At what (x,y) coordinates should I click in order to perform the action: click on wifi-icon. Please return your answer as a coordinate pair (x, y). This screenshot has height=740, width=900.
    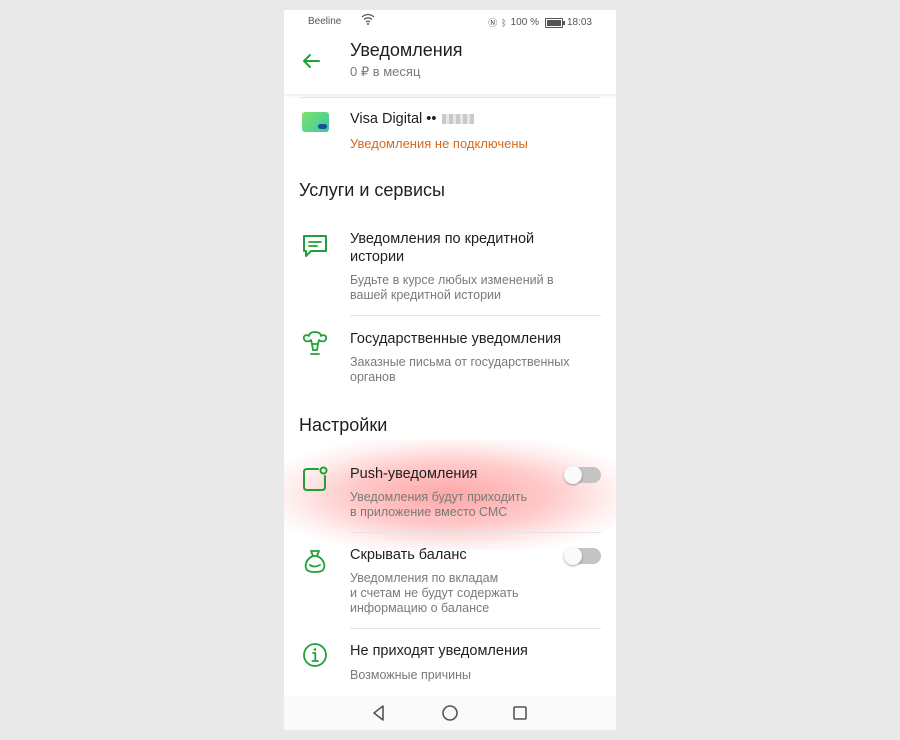
    Looking at the image, I should click on (368, 19).